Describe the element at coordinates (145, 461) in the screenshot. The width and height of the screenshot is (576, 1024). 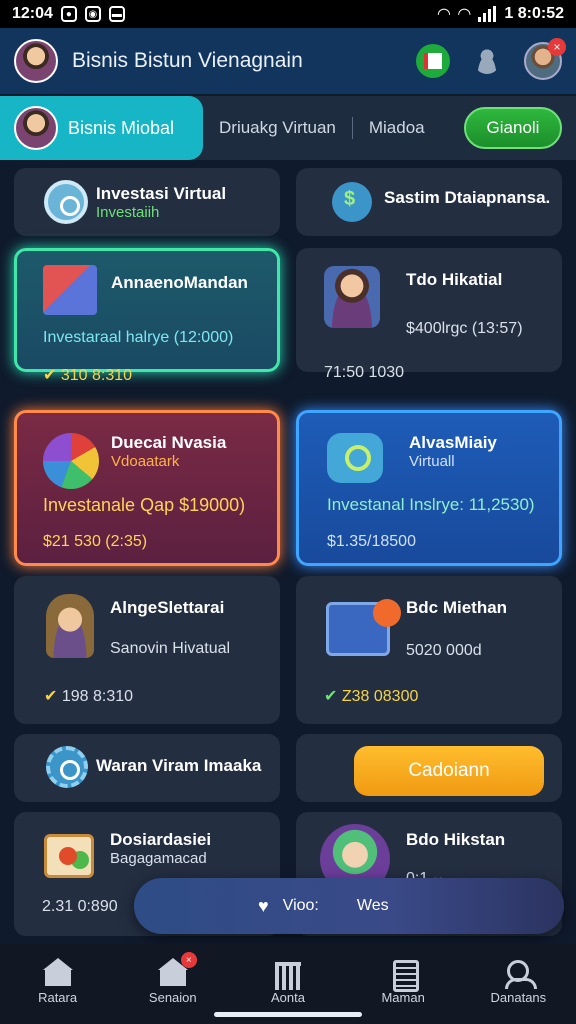
I see `card-subtitle: Vdoaatark` at that location.